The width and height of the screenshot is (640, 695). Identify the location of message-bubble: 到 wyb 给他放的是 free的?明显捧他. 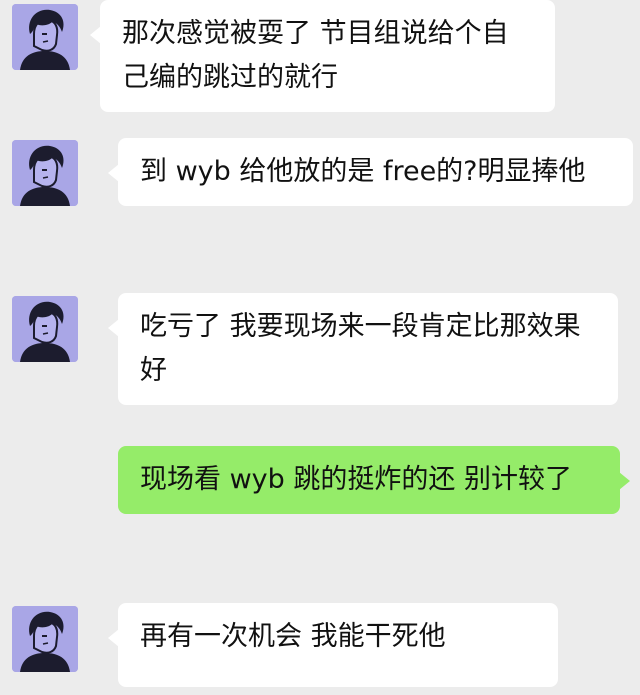
(370, 172).